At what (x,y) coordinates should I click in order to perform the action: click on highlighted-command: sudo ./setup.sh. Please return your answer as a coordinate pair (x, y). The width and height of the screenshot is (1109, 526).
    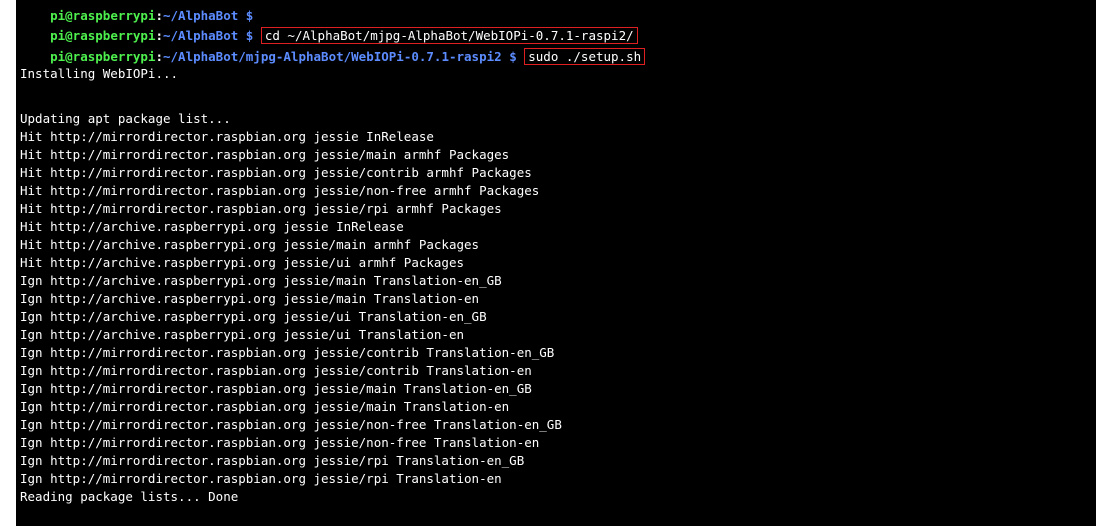
    Looking at the image, I should click on (585, 56).